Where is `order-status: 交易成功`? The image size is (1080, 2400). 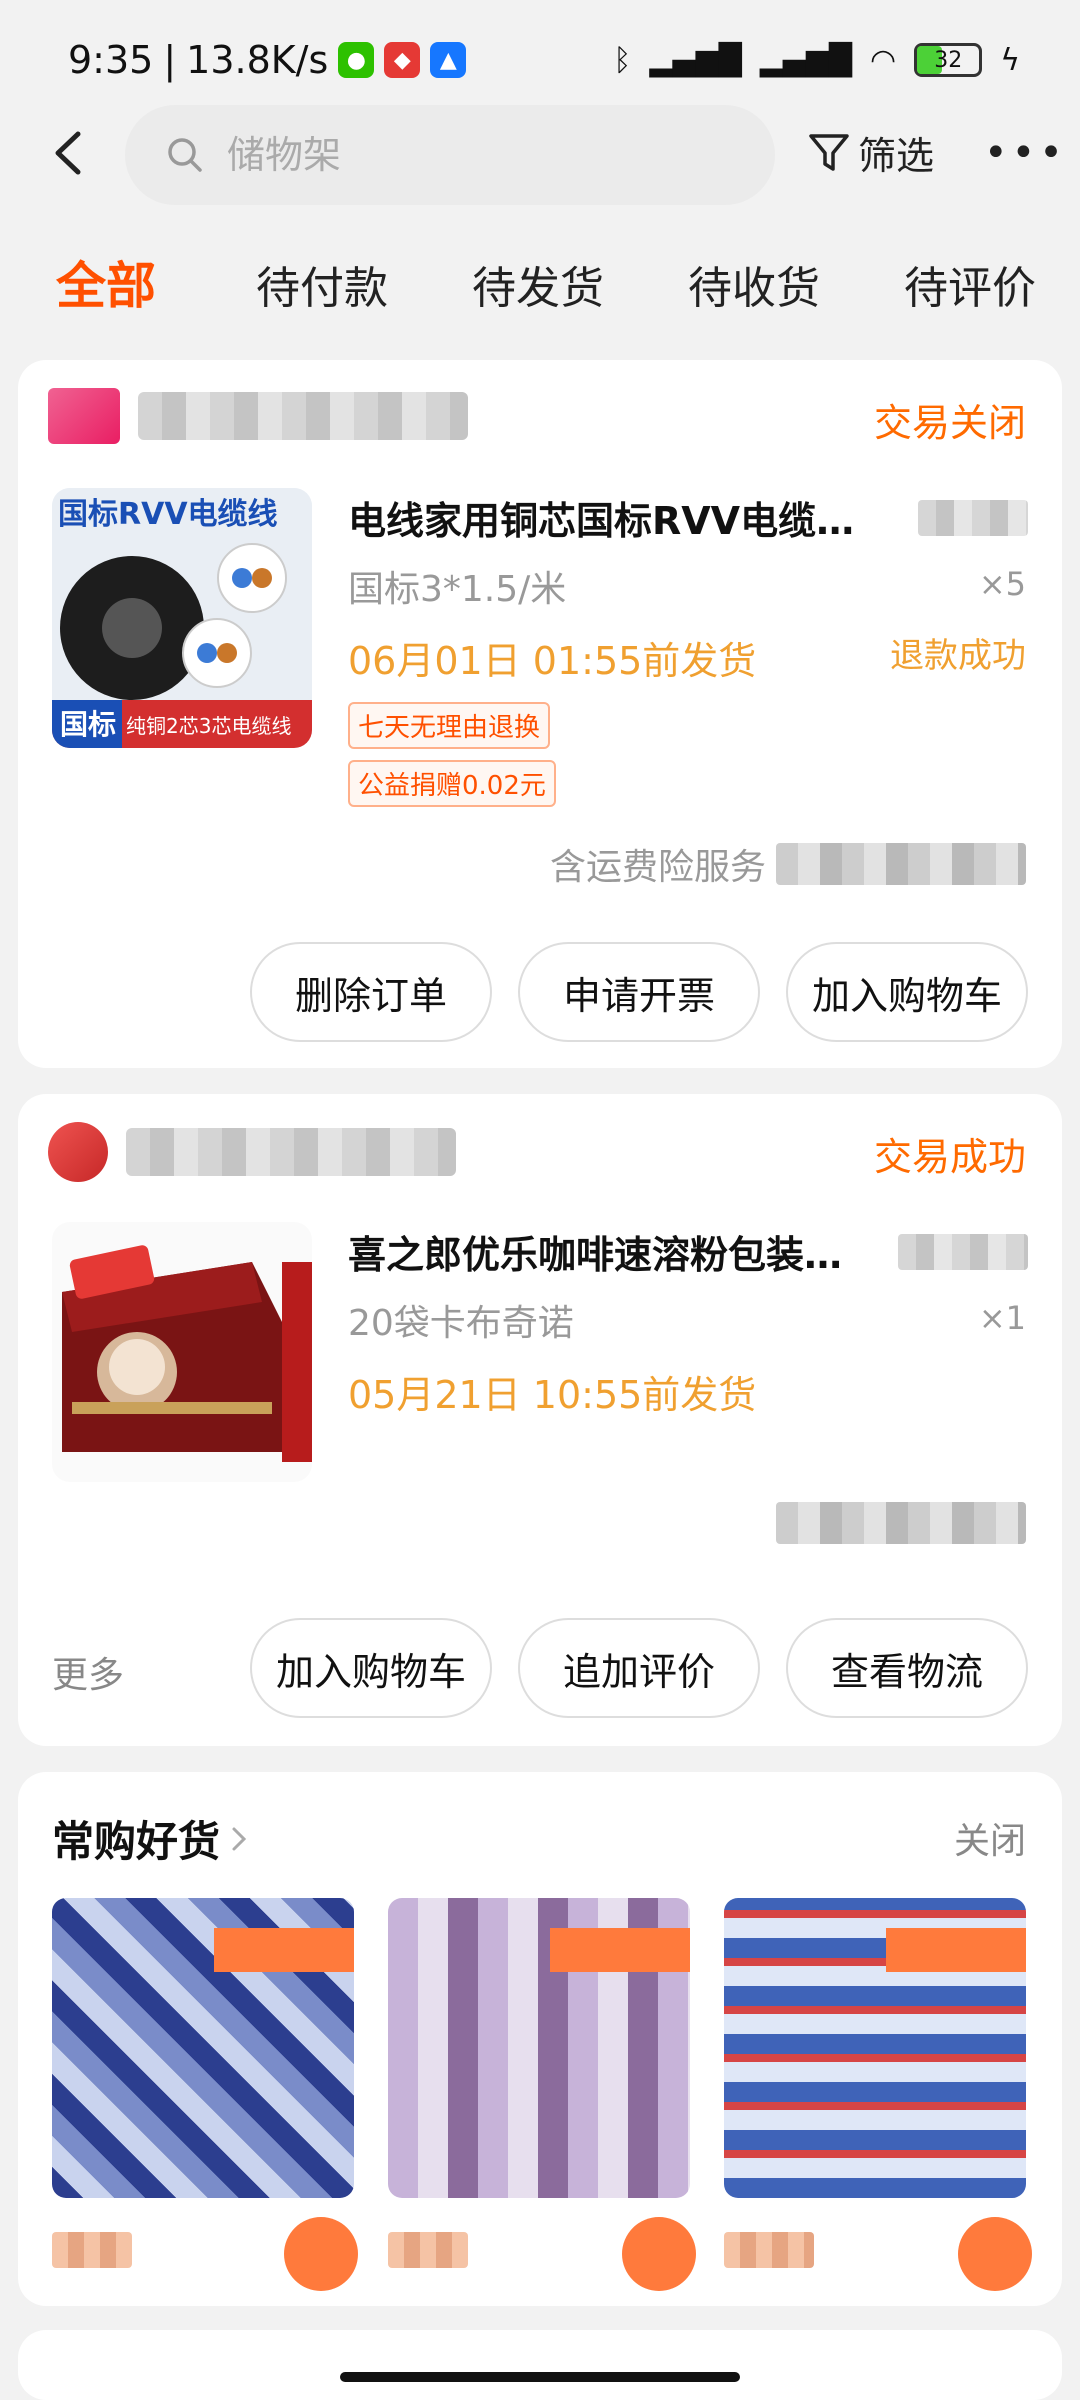 order-status: 交易成功 is located at coordinates (949, 1157).